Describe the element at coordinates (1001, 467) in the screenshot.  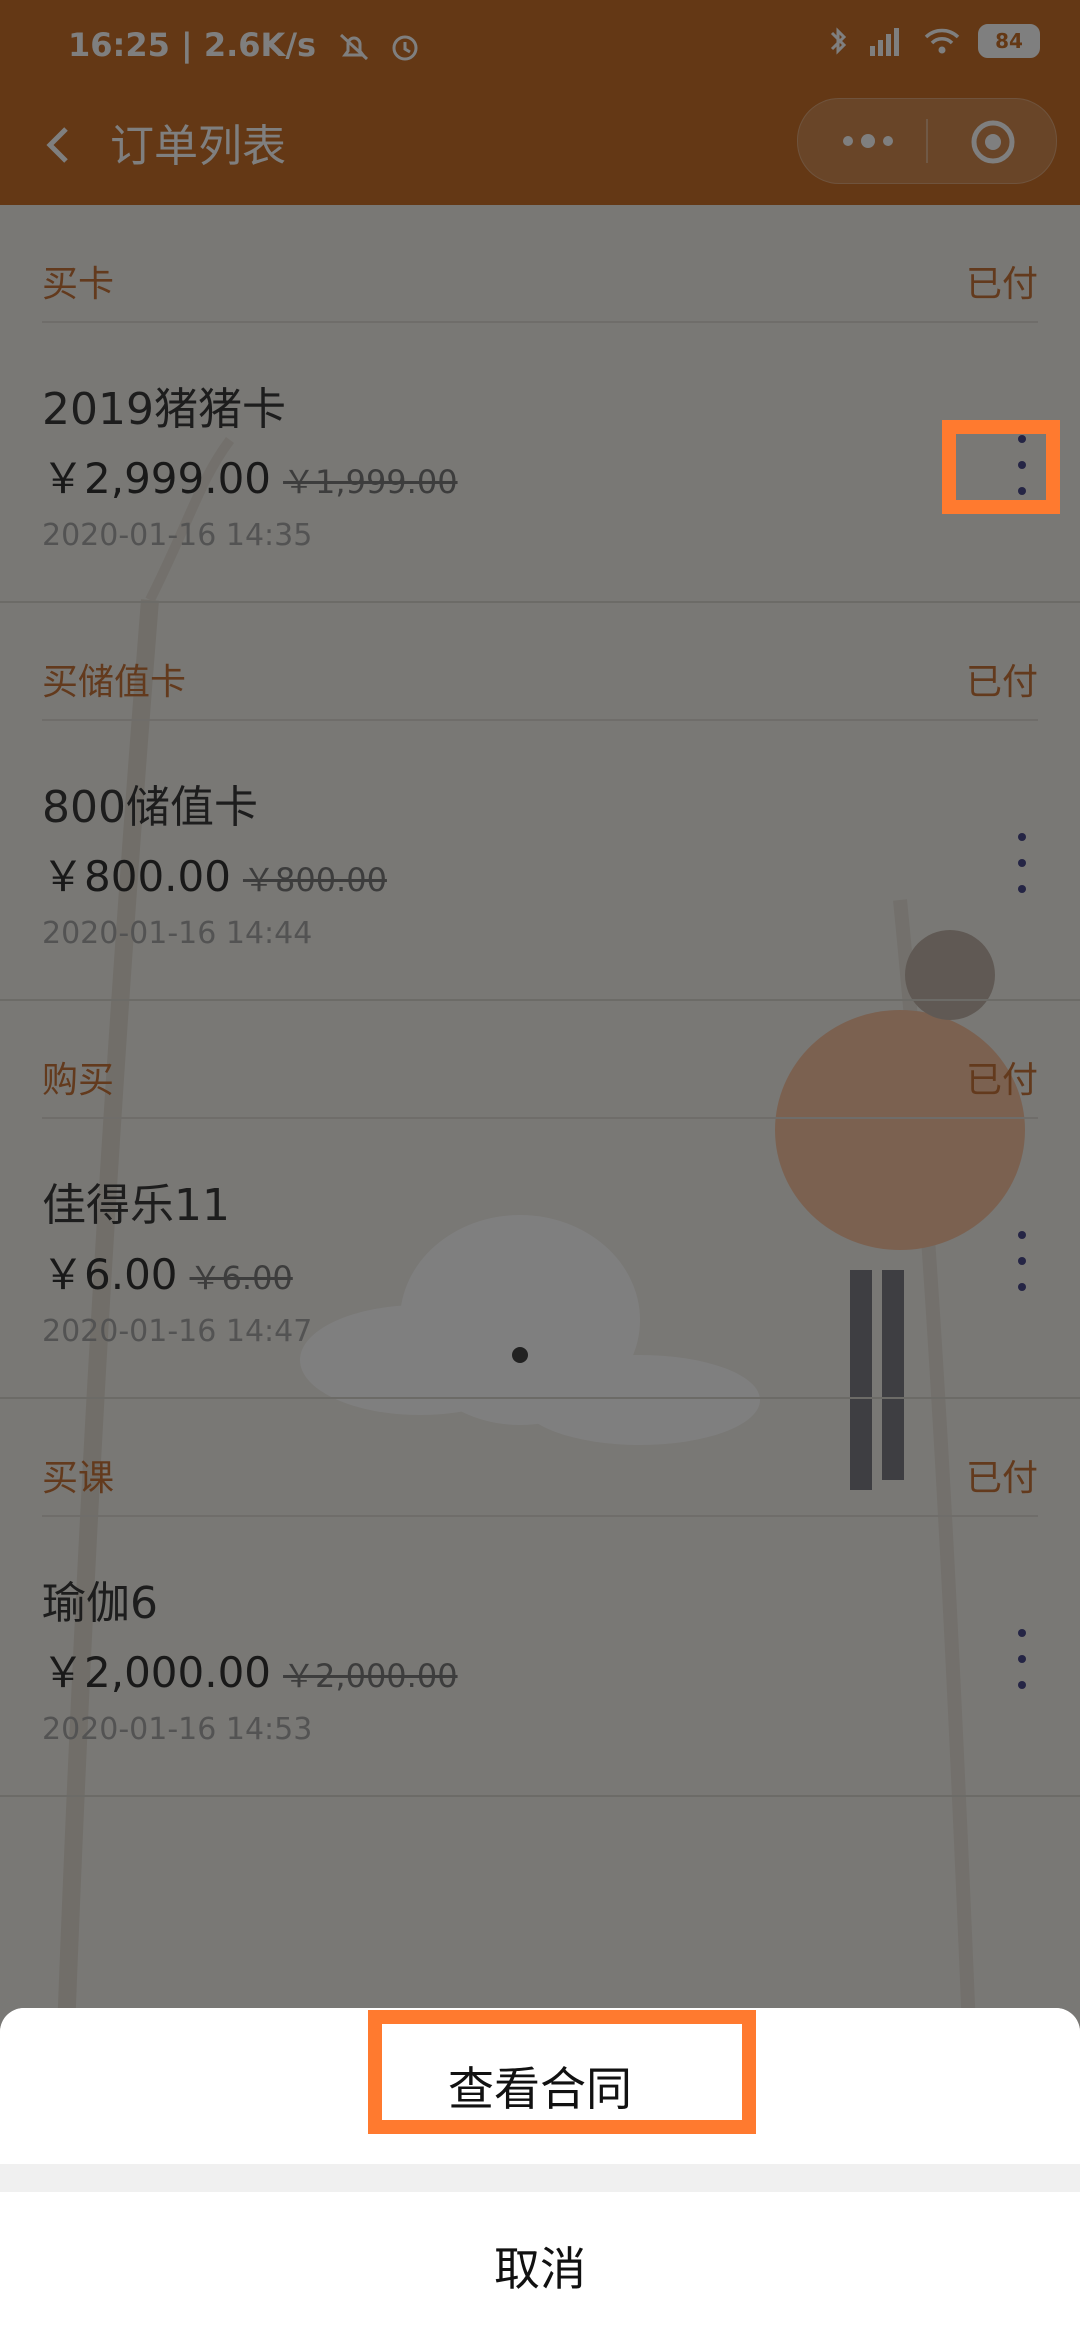
I see `highlight-more-icon` at that location.